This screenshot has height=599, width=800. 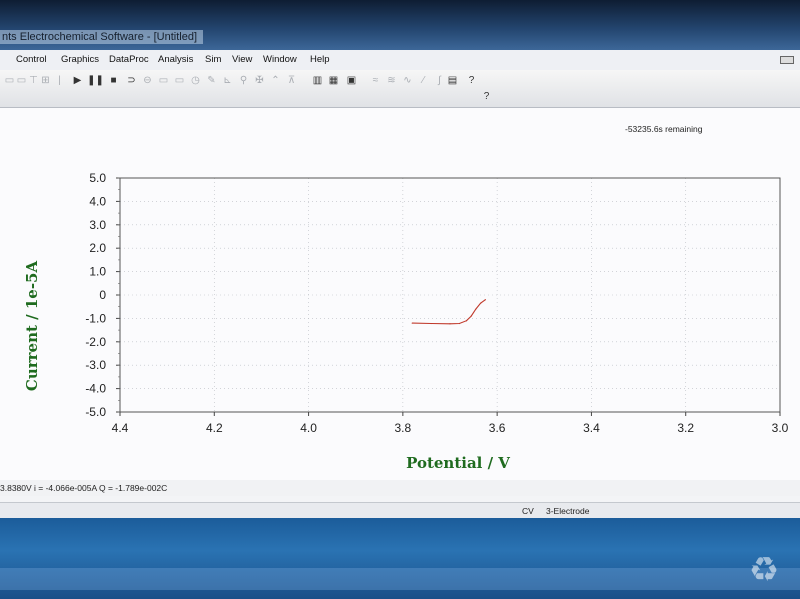 What do you see at coordinates (97, 248) in the screenshot?
I see `y-tick-label: 2.0` at bounding box center [97, 248].